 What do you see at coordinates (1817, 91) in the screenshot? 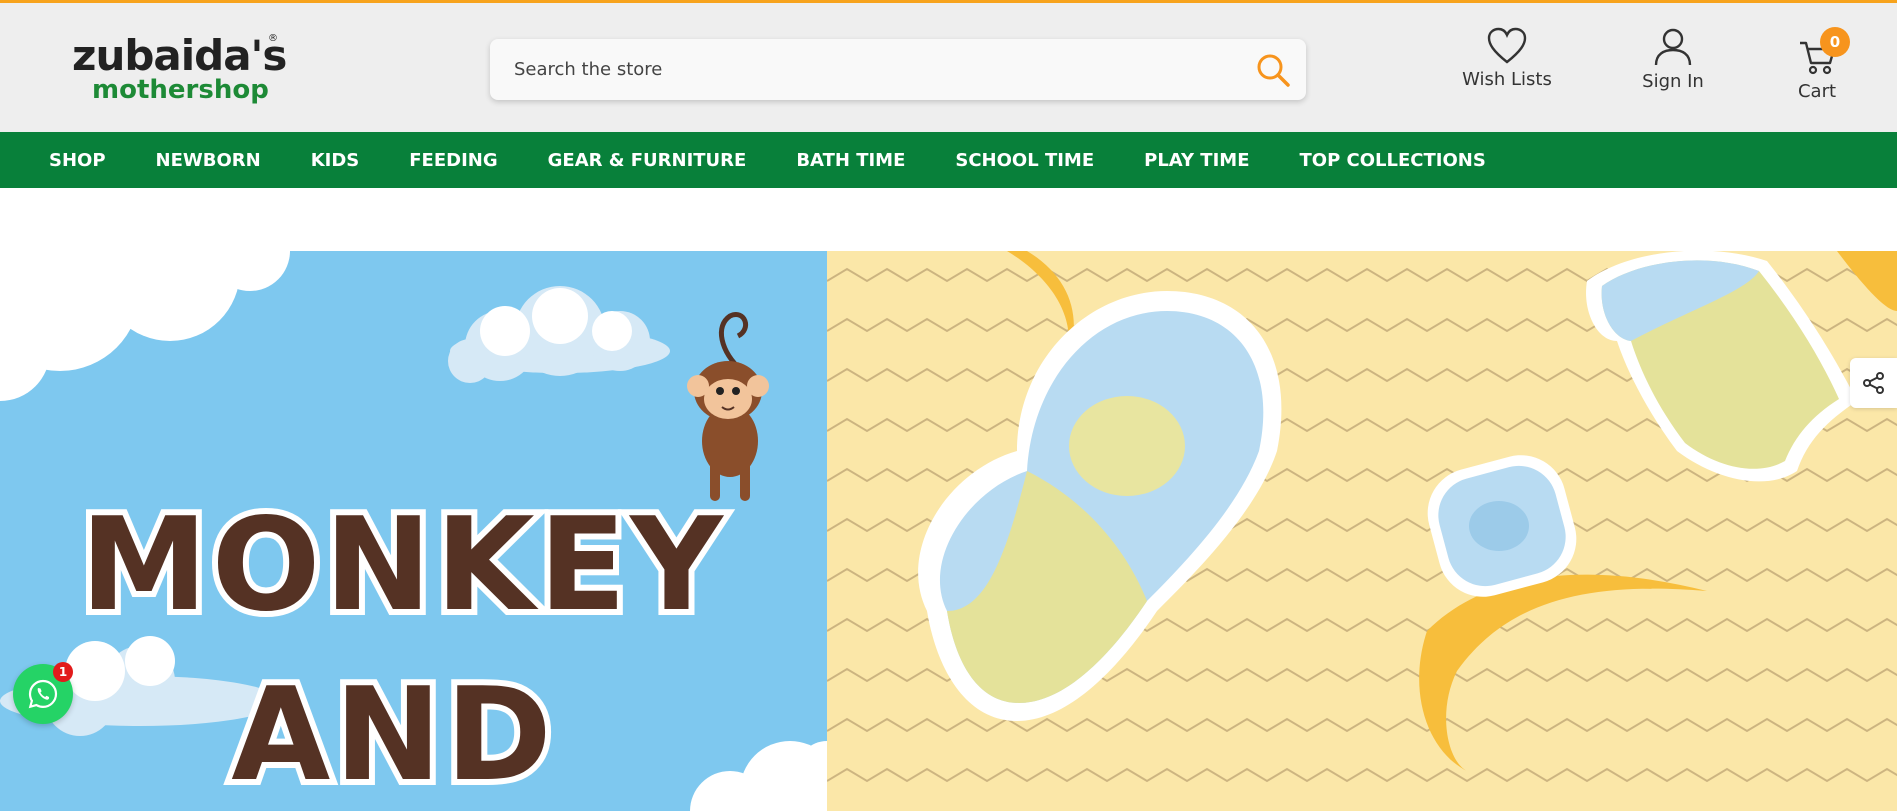
I see `cart-label: Cart` at bounding box center [1817, 91].